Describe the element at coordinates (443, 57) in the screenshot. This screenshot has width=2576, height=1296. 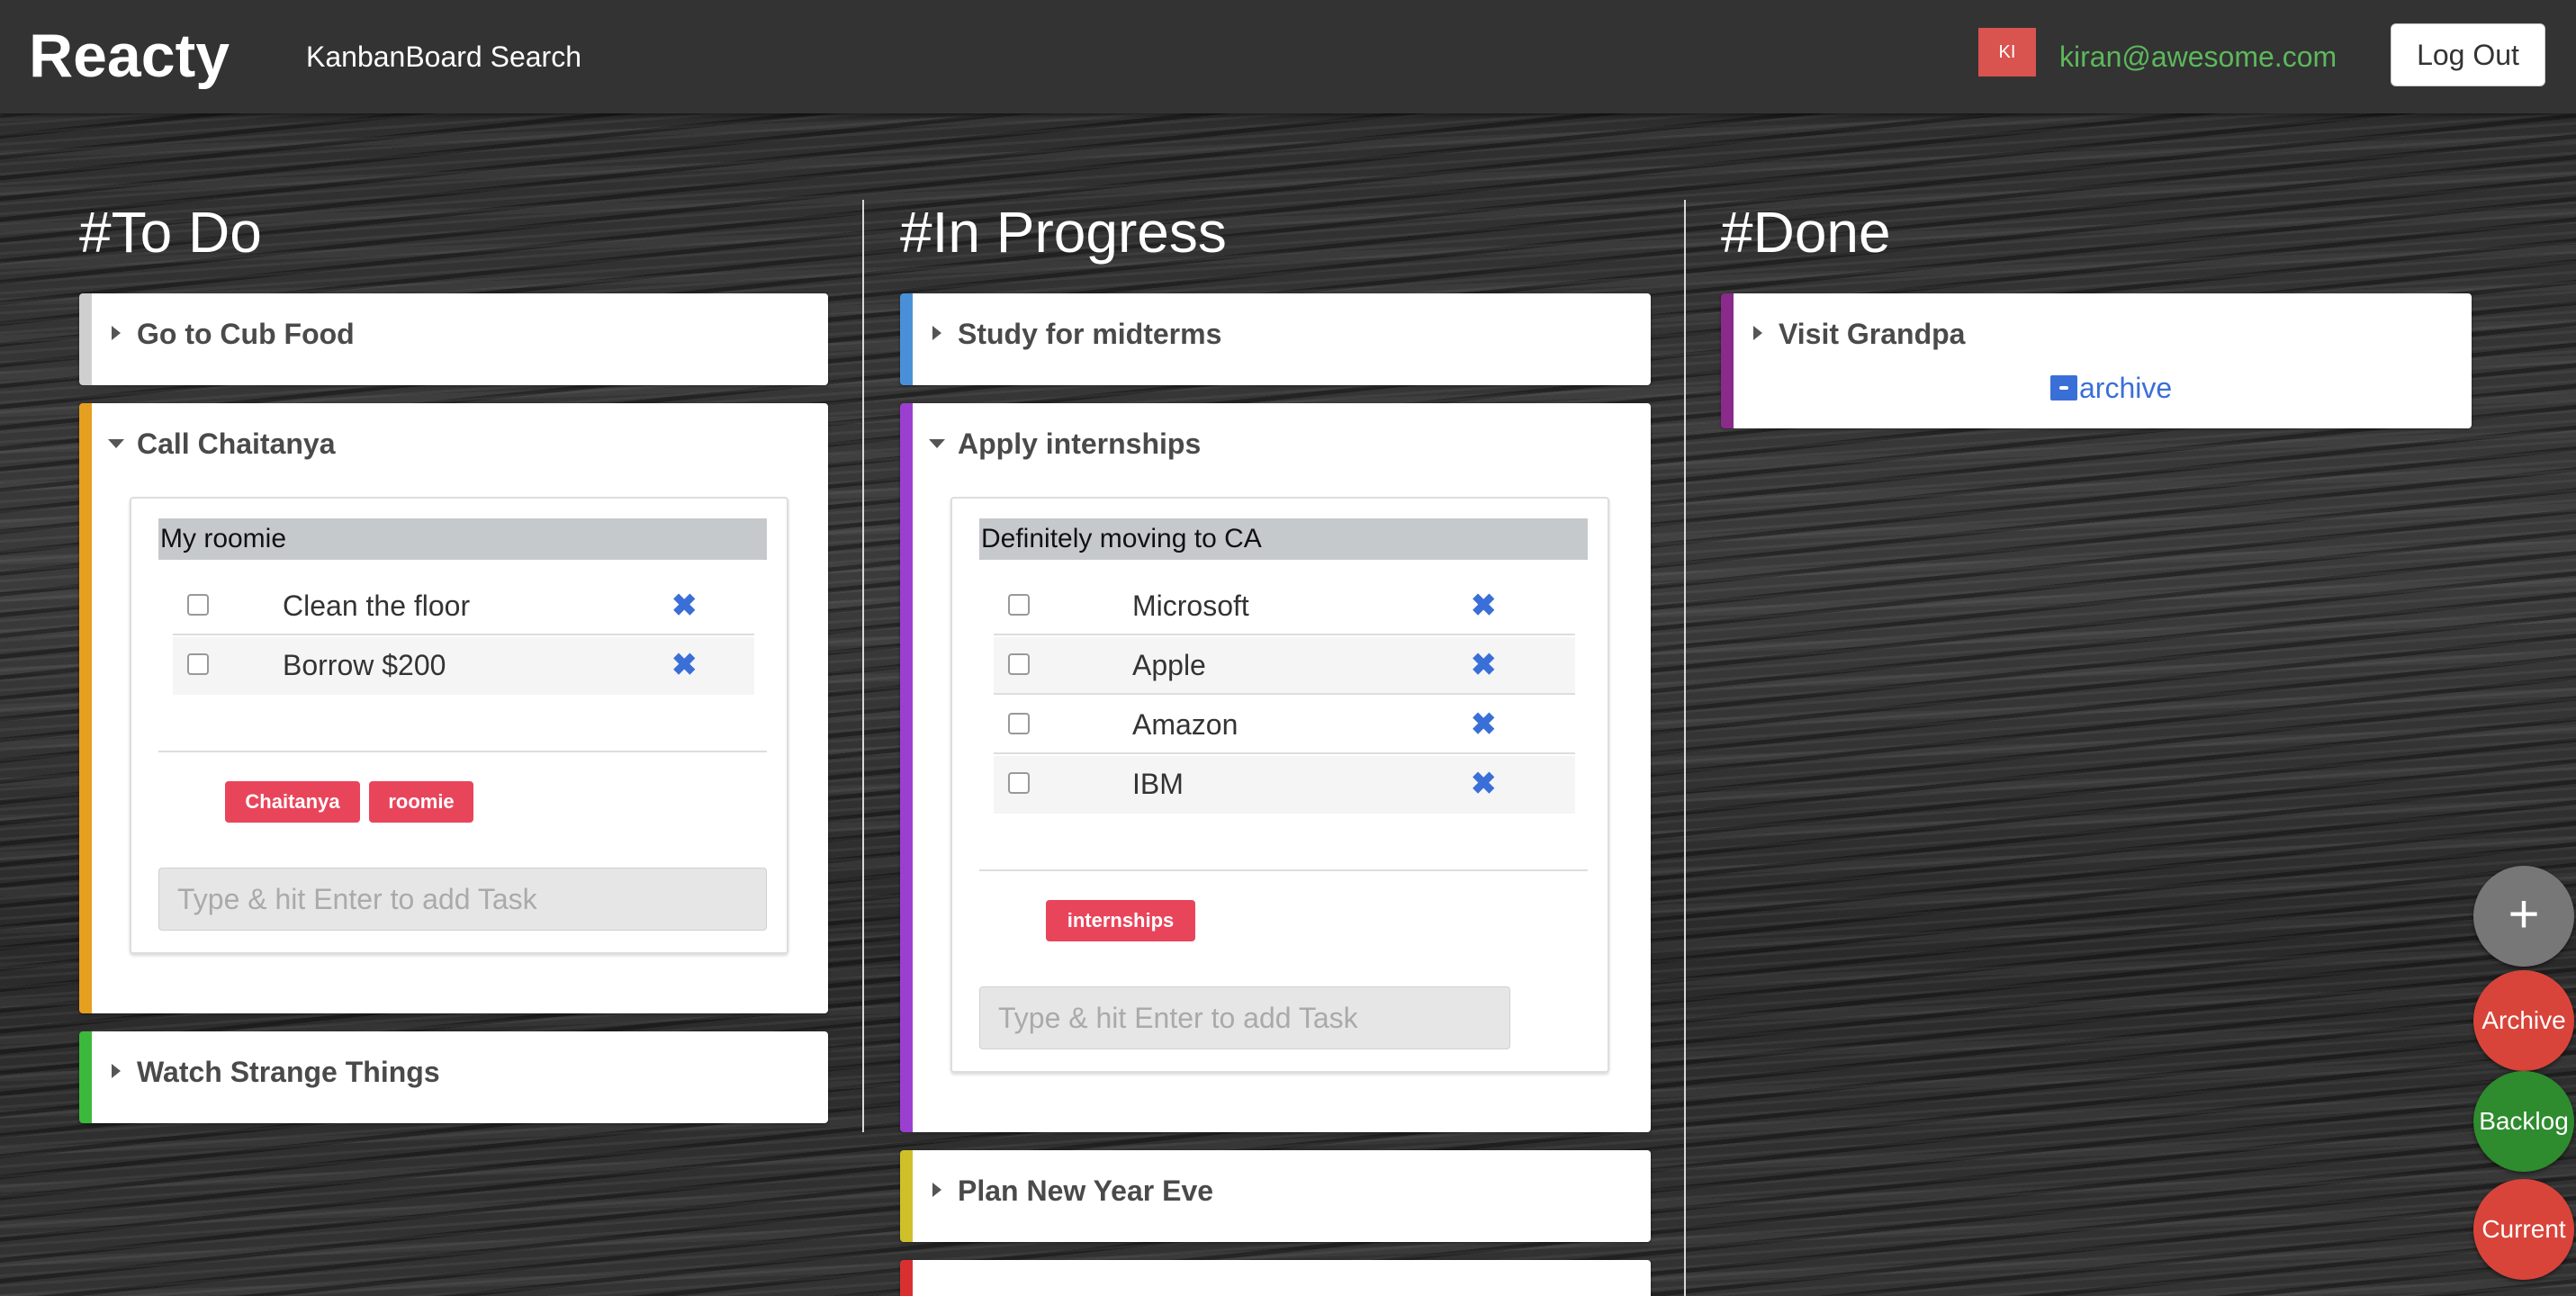
I see `nav-link-kanban-search: KanbanBoard Search` at that location.